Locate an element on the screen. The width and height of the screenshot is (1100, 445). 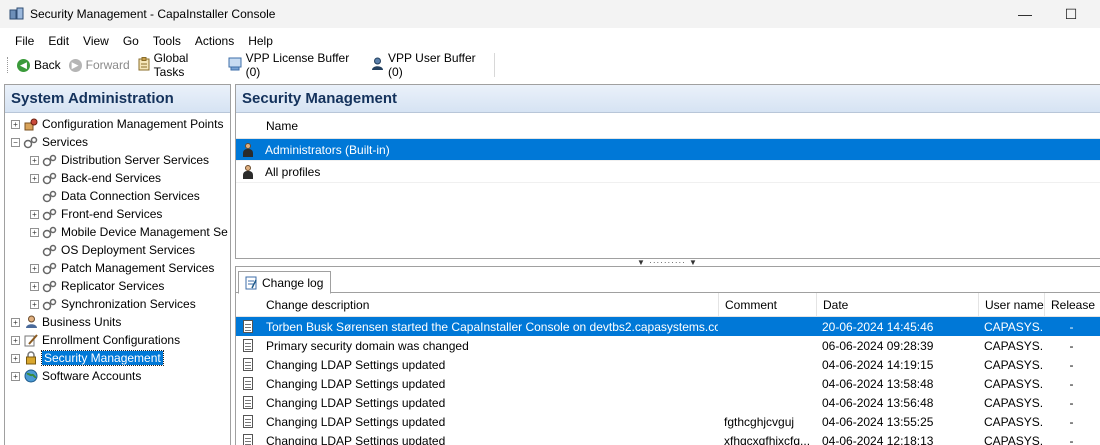
tree-item-business-units: + Business Units is located at coordinates (66, 322).